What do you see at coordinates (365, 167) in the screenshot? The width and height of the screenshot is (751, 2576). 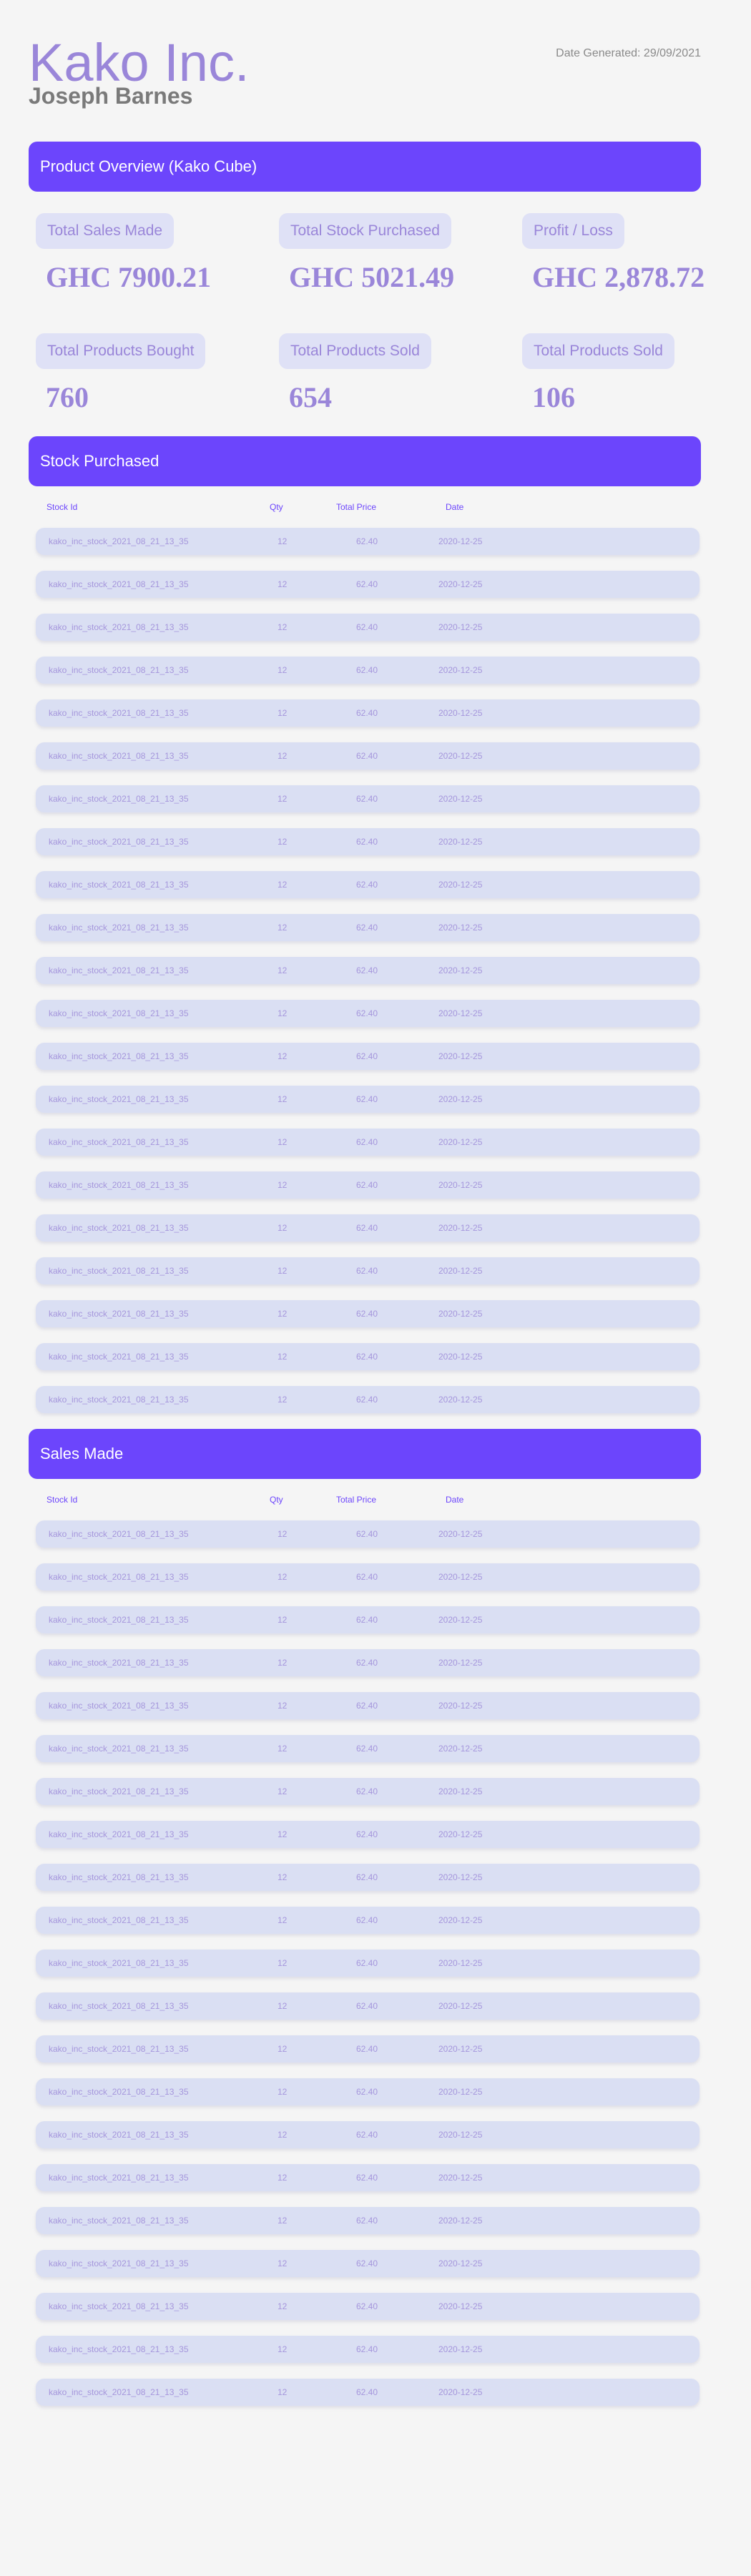 I see `product-overview-header: Product Overview (Kako Cube)` at bounding box center [365, 167].